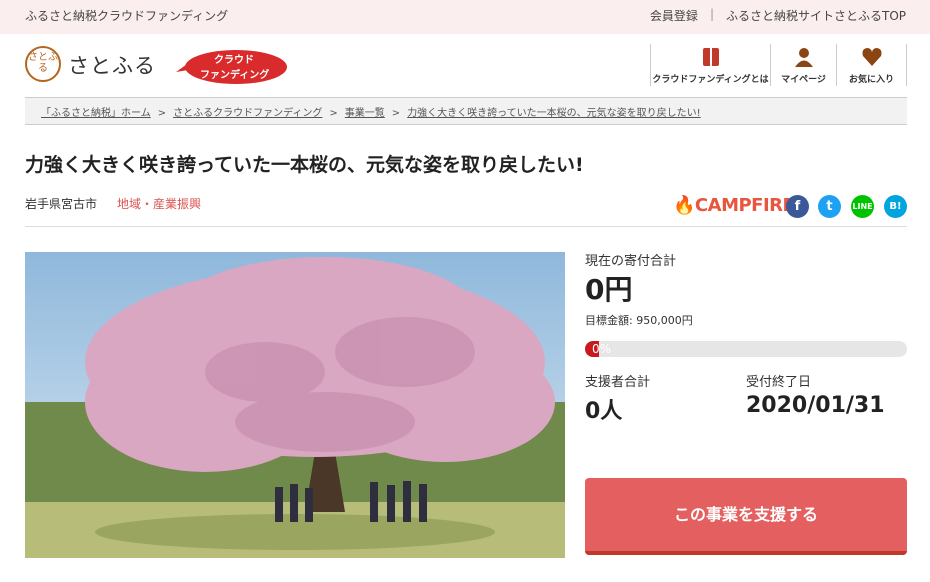 Image resolution: width=930 pixels, height=582 pixels. I want to click on badge-line2: ファンディング, so click(235, 75).